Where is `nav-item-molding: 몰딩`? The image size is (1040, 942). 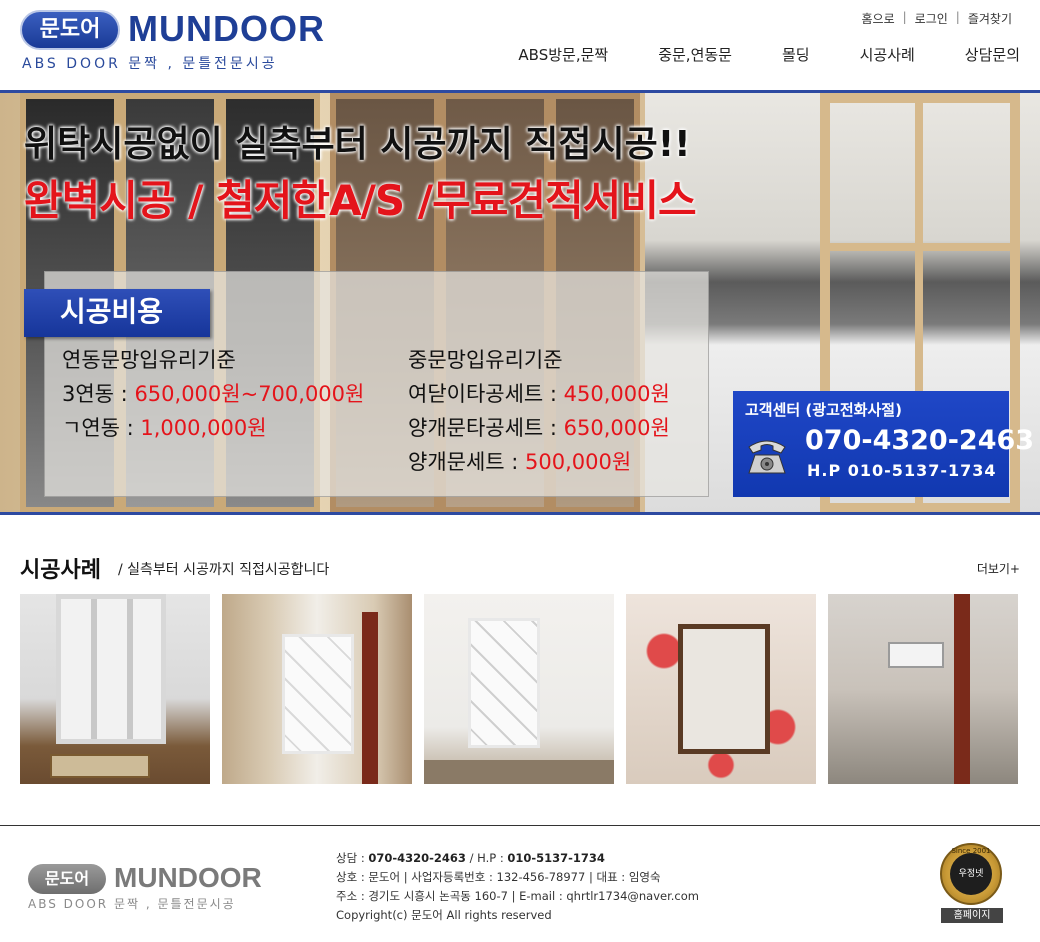 nav-item-molding: 몰딩 is located at coordinates (796, 55).